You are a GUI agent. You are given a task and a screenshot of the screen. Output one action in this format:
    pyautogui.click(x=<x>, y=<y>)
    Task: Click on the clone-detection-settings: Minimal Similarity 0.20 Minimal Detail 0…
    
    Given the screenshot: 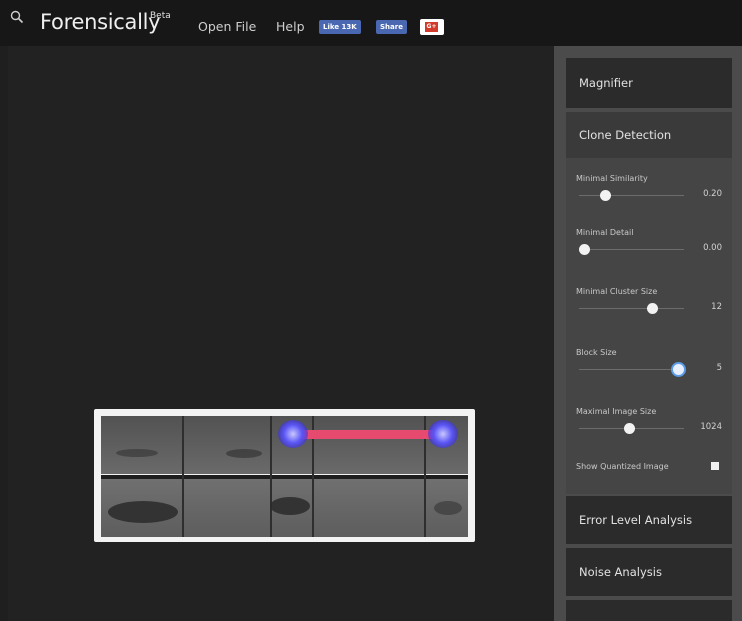 What is the action you would take?
    pyautogui.click(x=649, y=326)
    